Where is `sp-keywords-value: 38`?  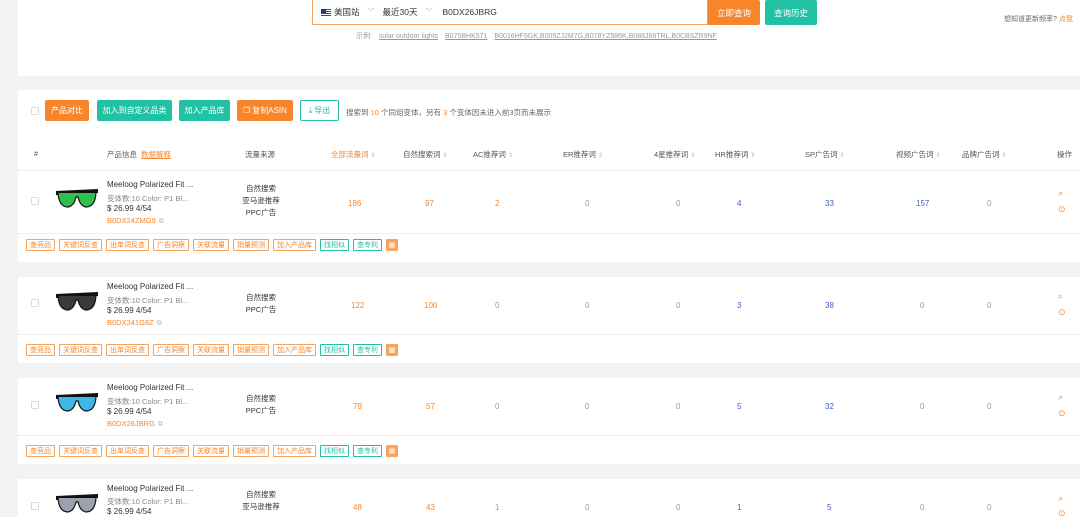 sp-keywords-value: 38 is located at coordinates (829, 305).